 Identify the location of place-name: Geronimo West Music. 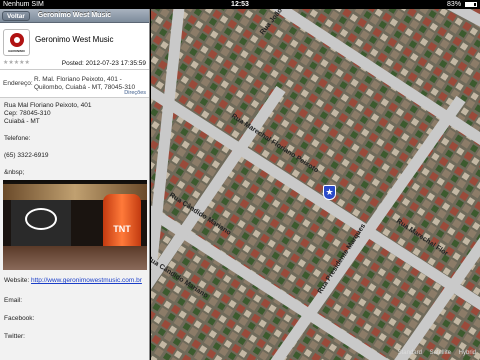
(74, 39).